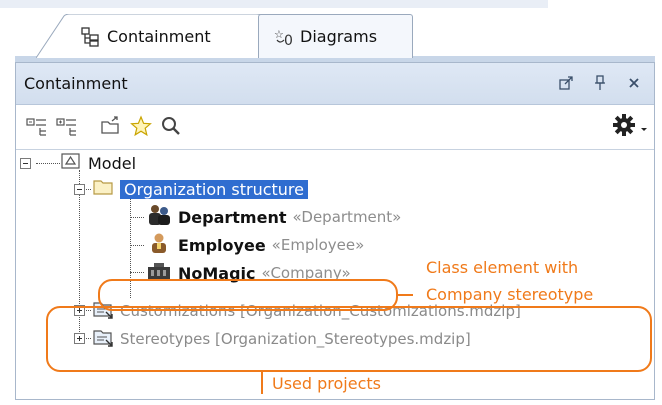 The height and width of the screenshot is (405, 662). I want to click on employee-icon, so click(159, 245).